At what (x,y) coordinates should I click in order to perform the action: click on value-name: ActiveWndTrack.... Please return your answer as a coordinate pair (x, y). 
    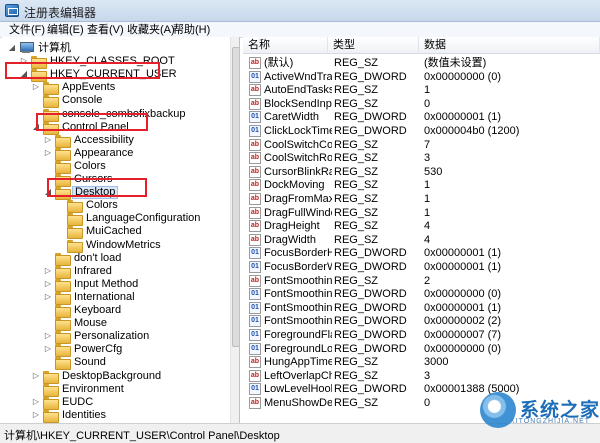
    Looking at the image, I should click on (298, 76).